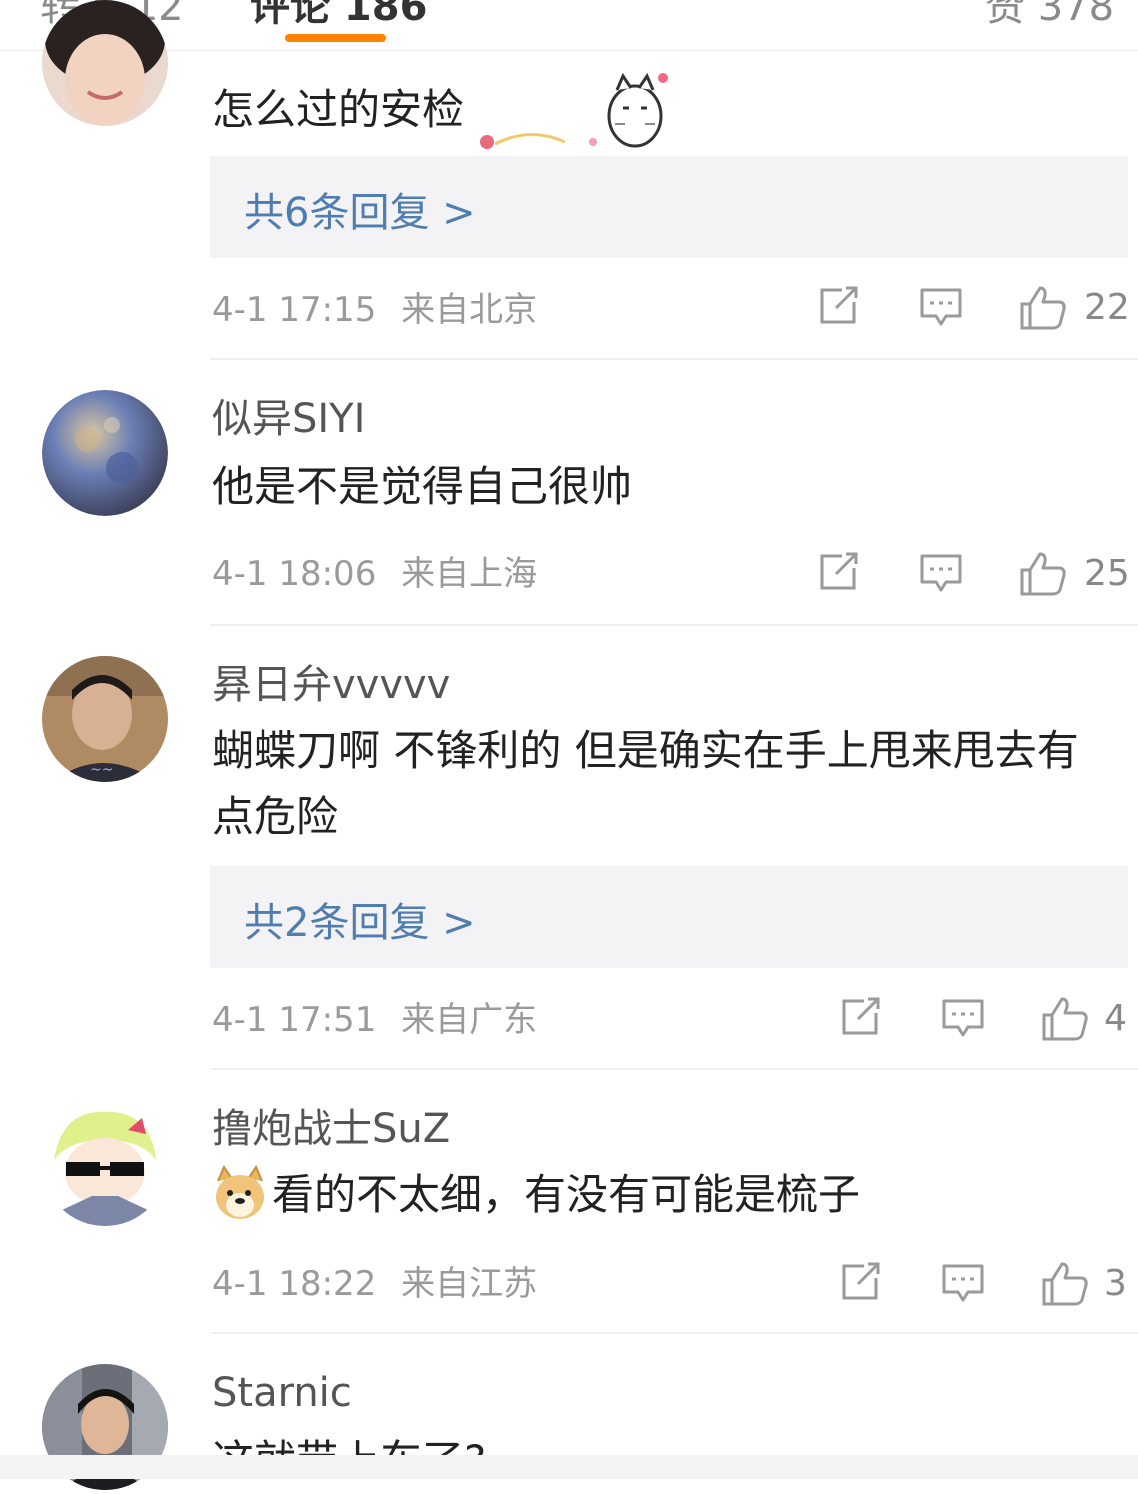 The height and width of the screenshot is (1494, 1138). I want to click on comment-meta: 4-1 17:15 来自北京, so click(374, 310).